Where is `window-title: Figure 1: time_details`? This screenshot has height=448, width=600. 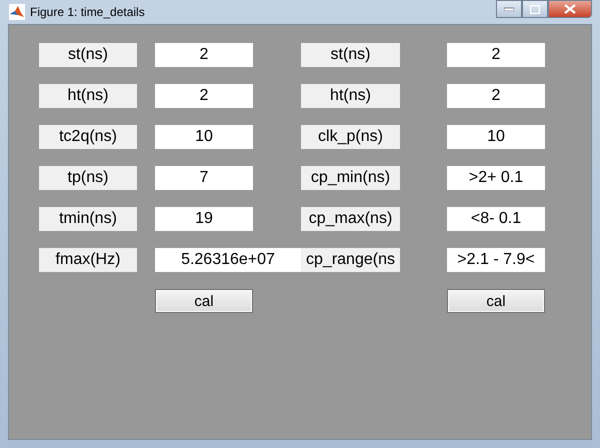 window-title: Figure 1: time_details is located at coordinates (87, 12).